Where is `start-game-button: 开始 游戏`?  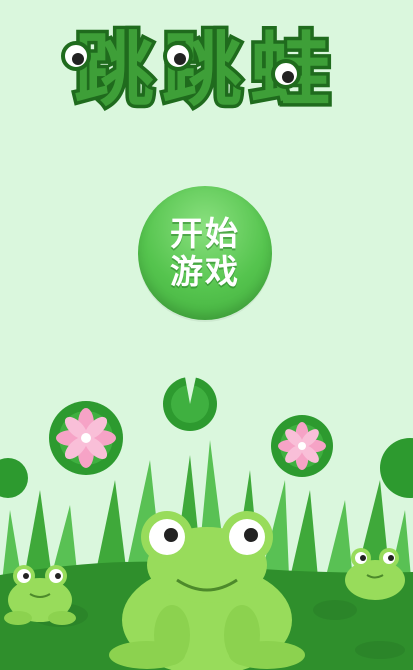
start-game-button: 开始 游戏 is located at coordinates (205, 253).